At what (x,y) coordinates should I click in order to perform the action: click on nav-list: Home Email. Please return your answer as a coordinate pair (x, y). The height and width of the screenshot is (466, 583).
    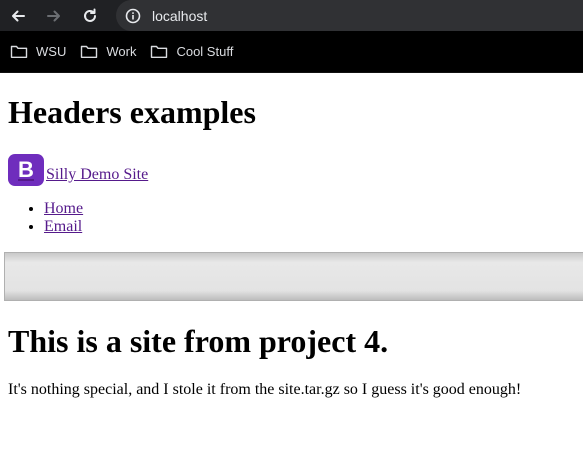
    Looking at the image, I should click on (291, 218).